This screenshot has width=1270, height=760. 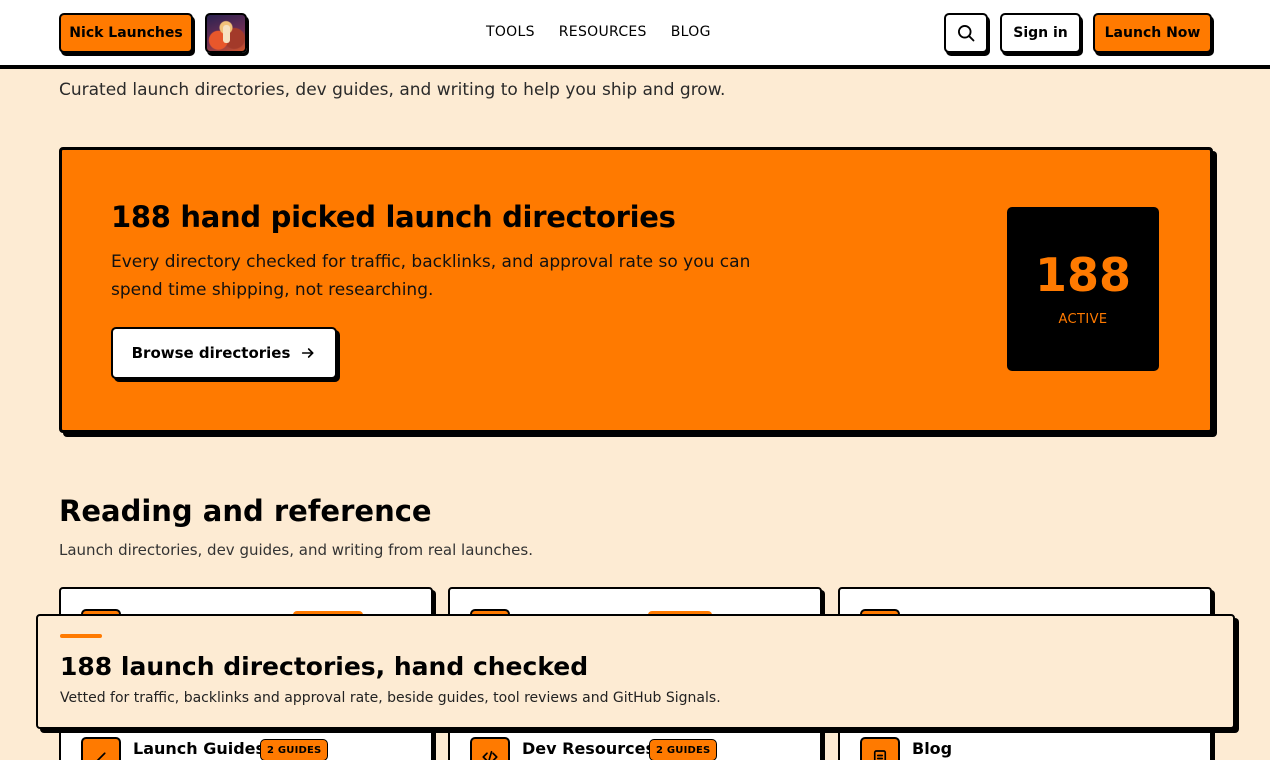 What do you see at coordinates (932, 748) in the screenshot?
I see `card-title: Blog` at bounding box center [932, 748].